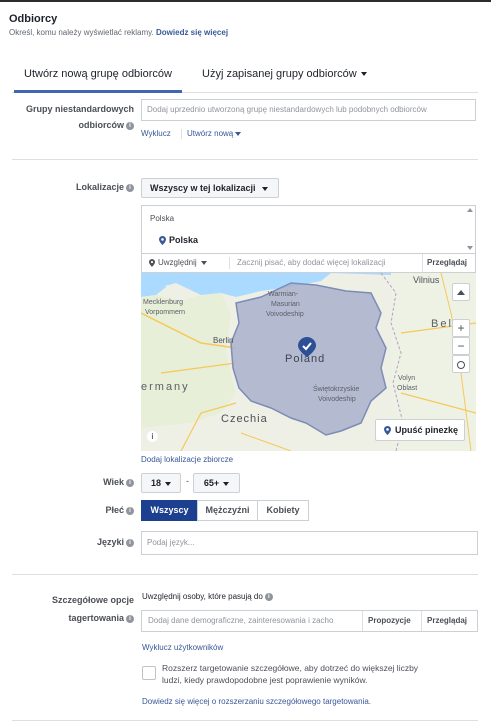 The height and width of the screenshot is (725, 491). I want to click on include-people-text: Uwzględnij osoby, które pasują do i, so click(207, 596).